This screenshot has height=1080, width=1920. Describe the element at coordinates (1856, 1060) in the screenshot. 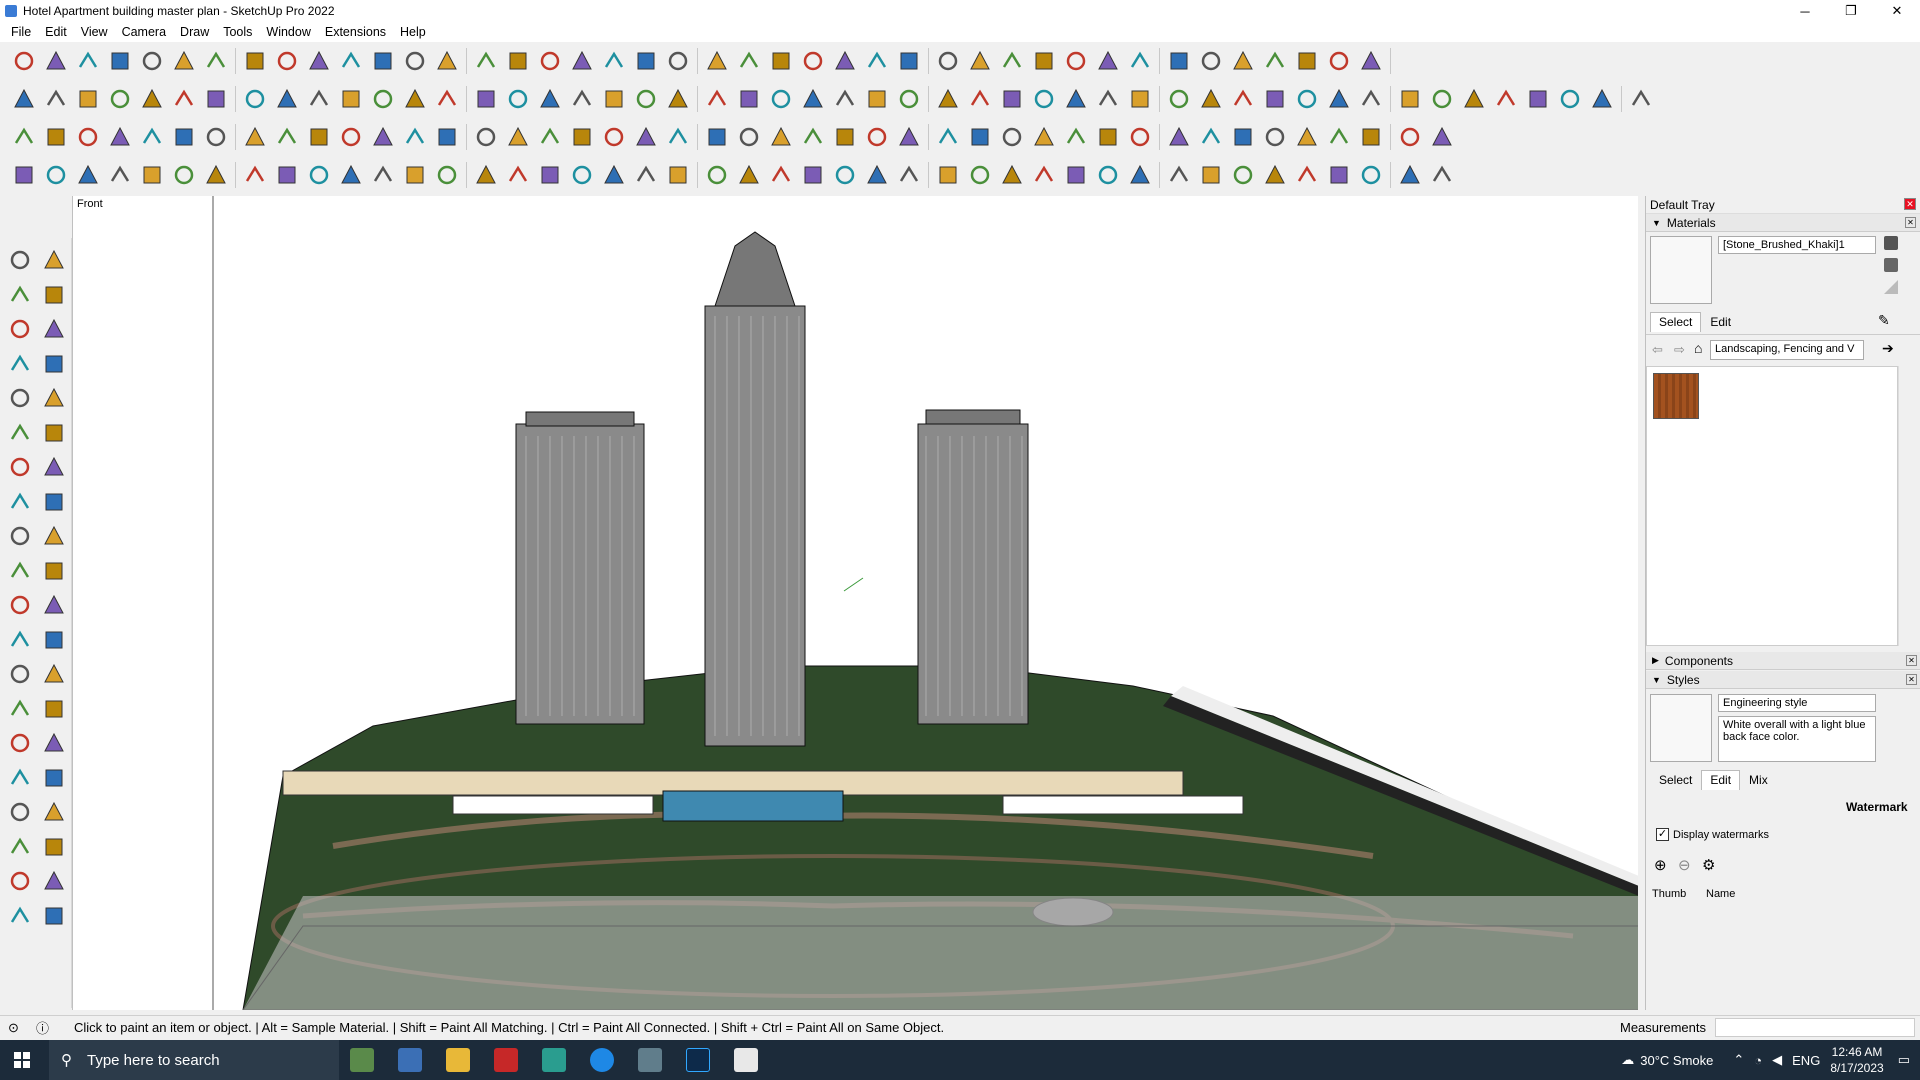

I see `clock: 12:46 AM 8/17/2023` at that location.